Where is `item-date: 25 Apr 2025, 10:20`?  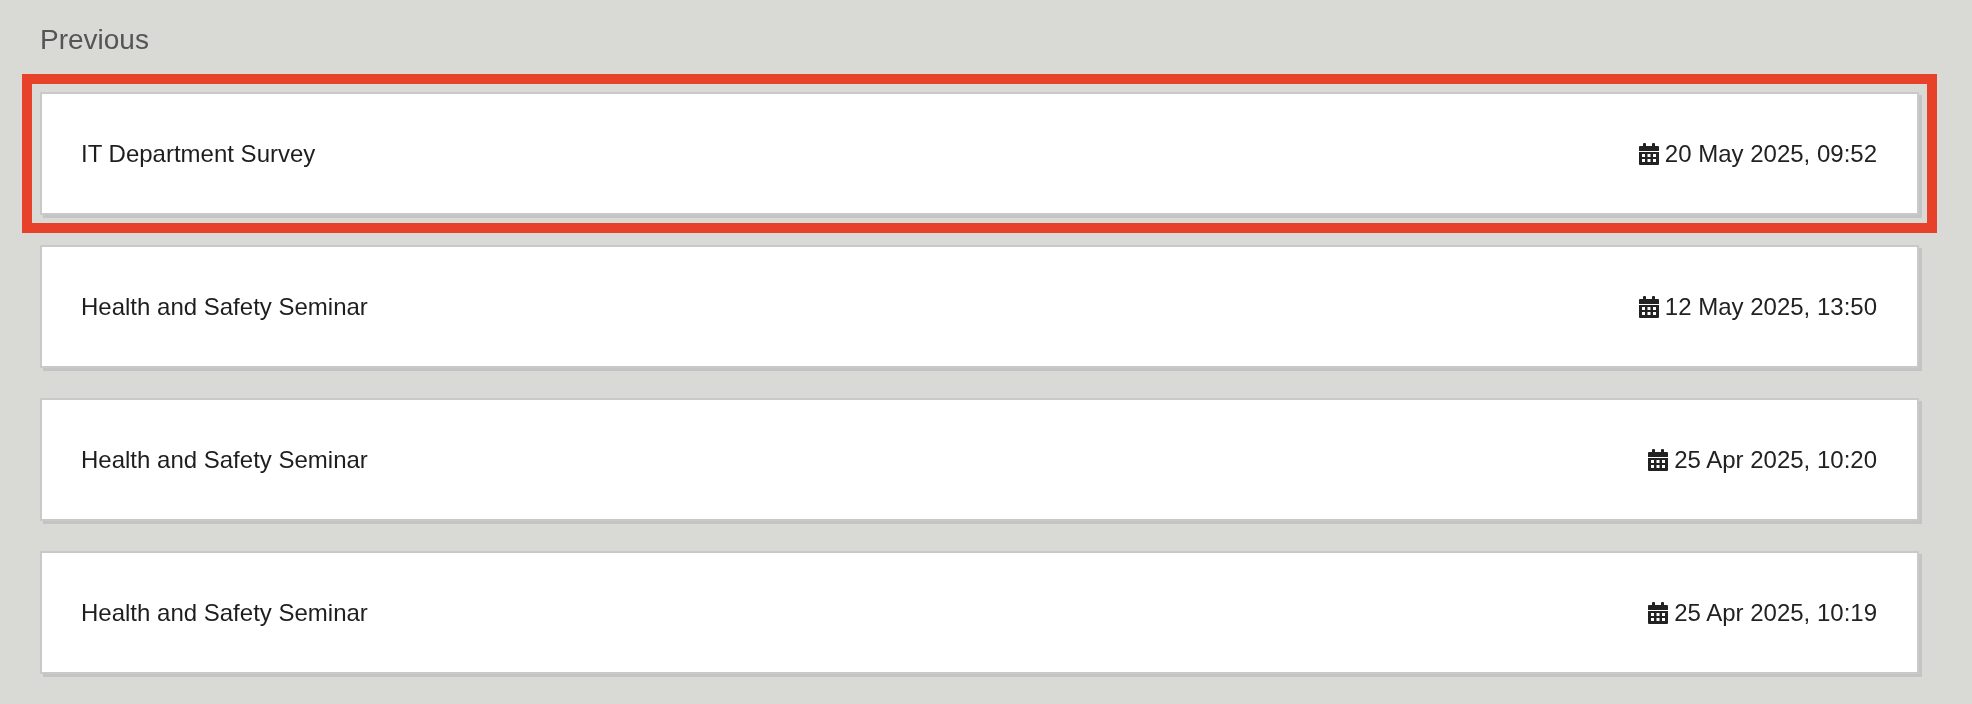 item-date: 25 Apr 2025, 10:20 is located at coordinates (1775, 459).